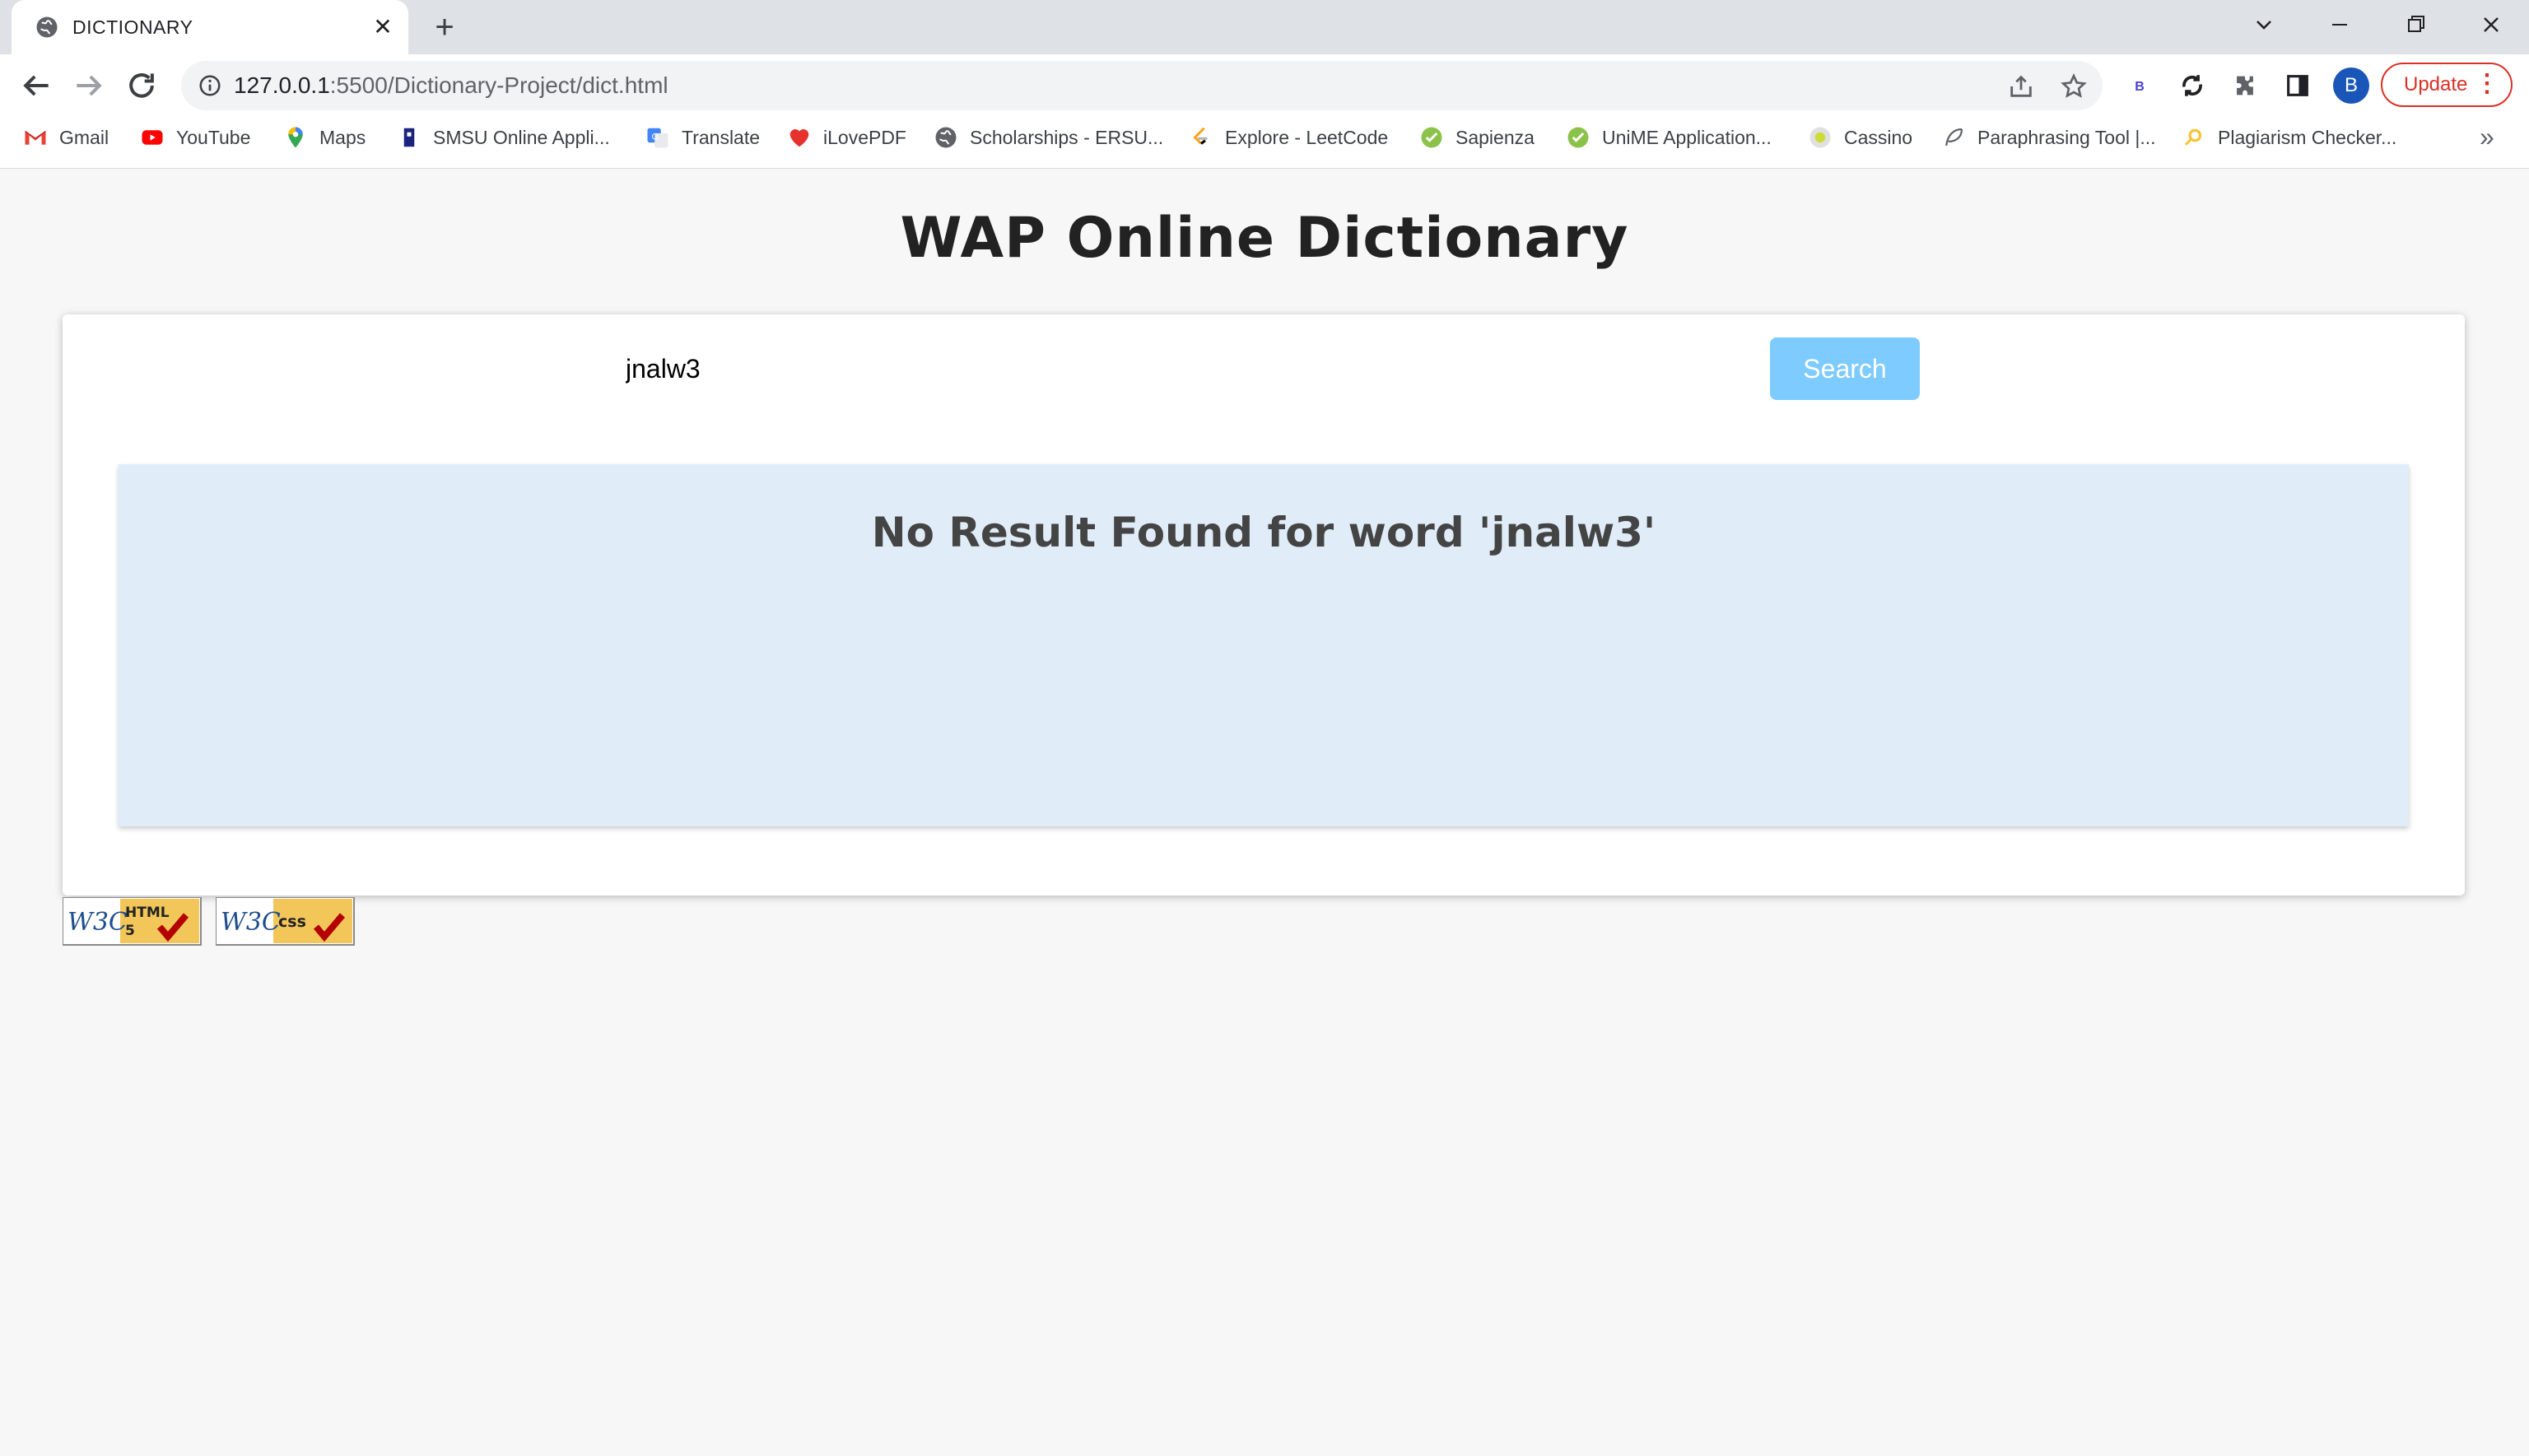  I want to click on bookmark-translate: G Translate, so click(702, 137).